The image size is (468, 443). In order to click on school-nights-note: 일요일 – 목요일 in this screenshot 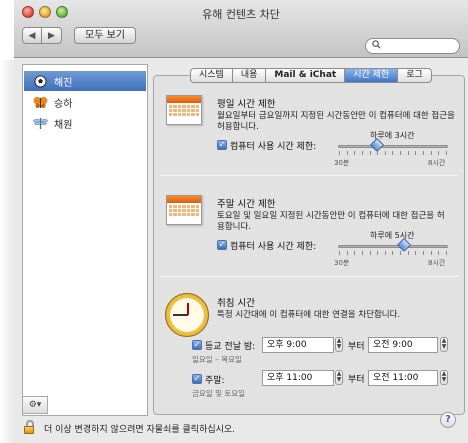, I will do `click(217, 359)`.